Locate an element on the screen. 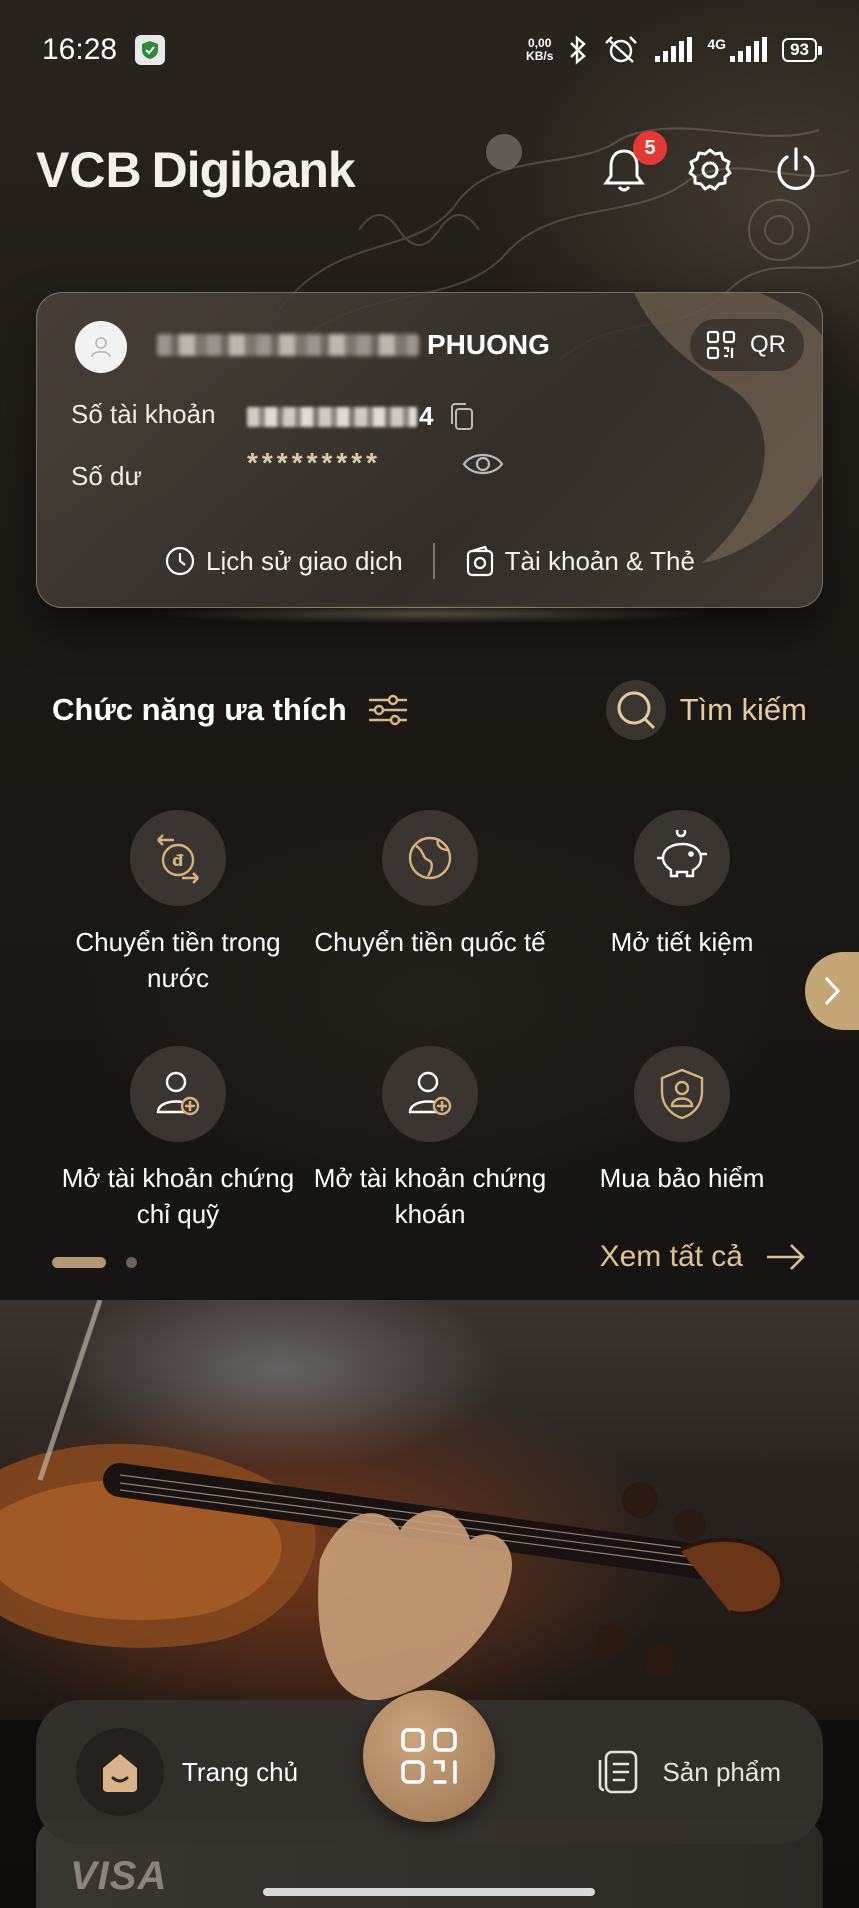 The width and height of the screenshot is (859, 1908). qr-scan-icon is located at coordinates (429, 1756).